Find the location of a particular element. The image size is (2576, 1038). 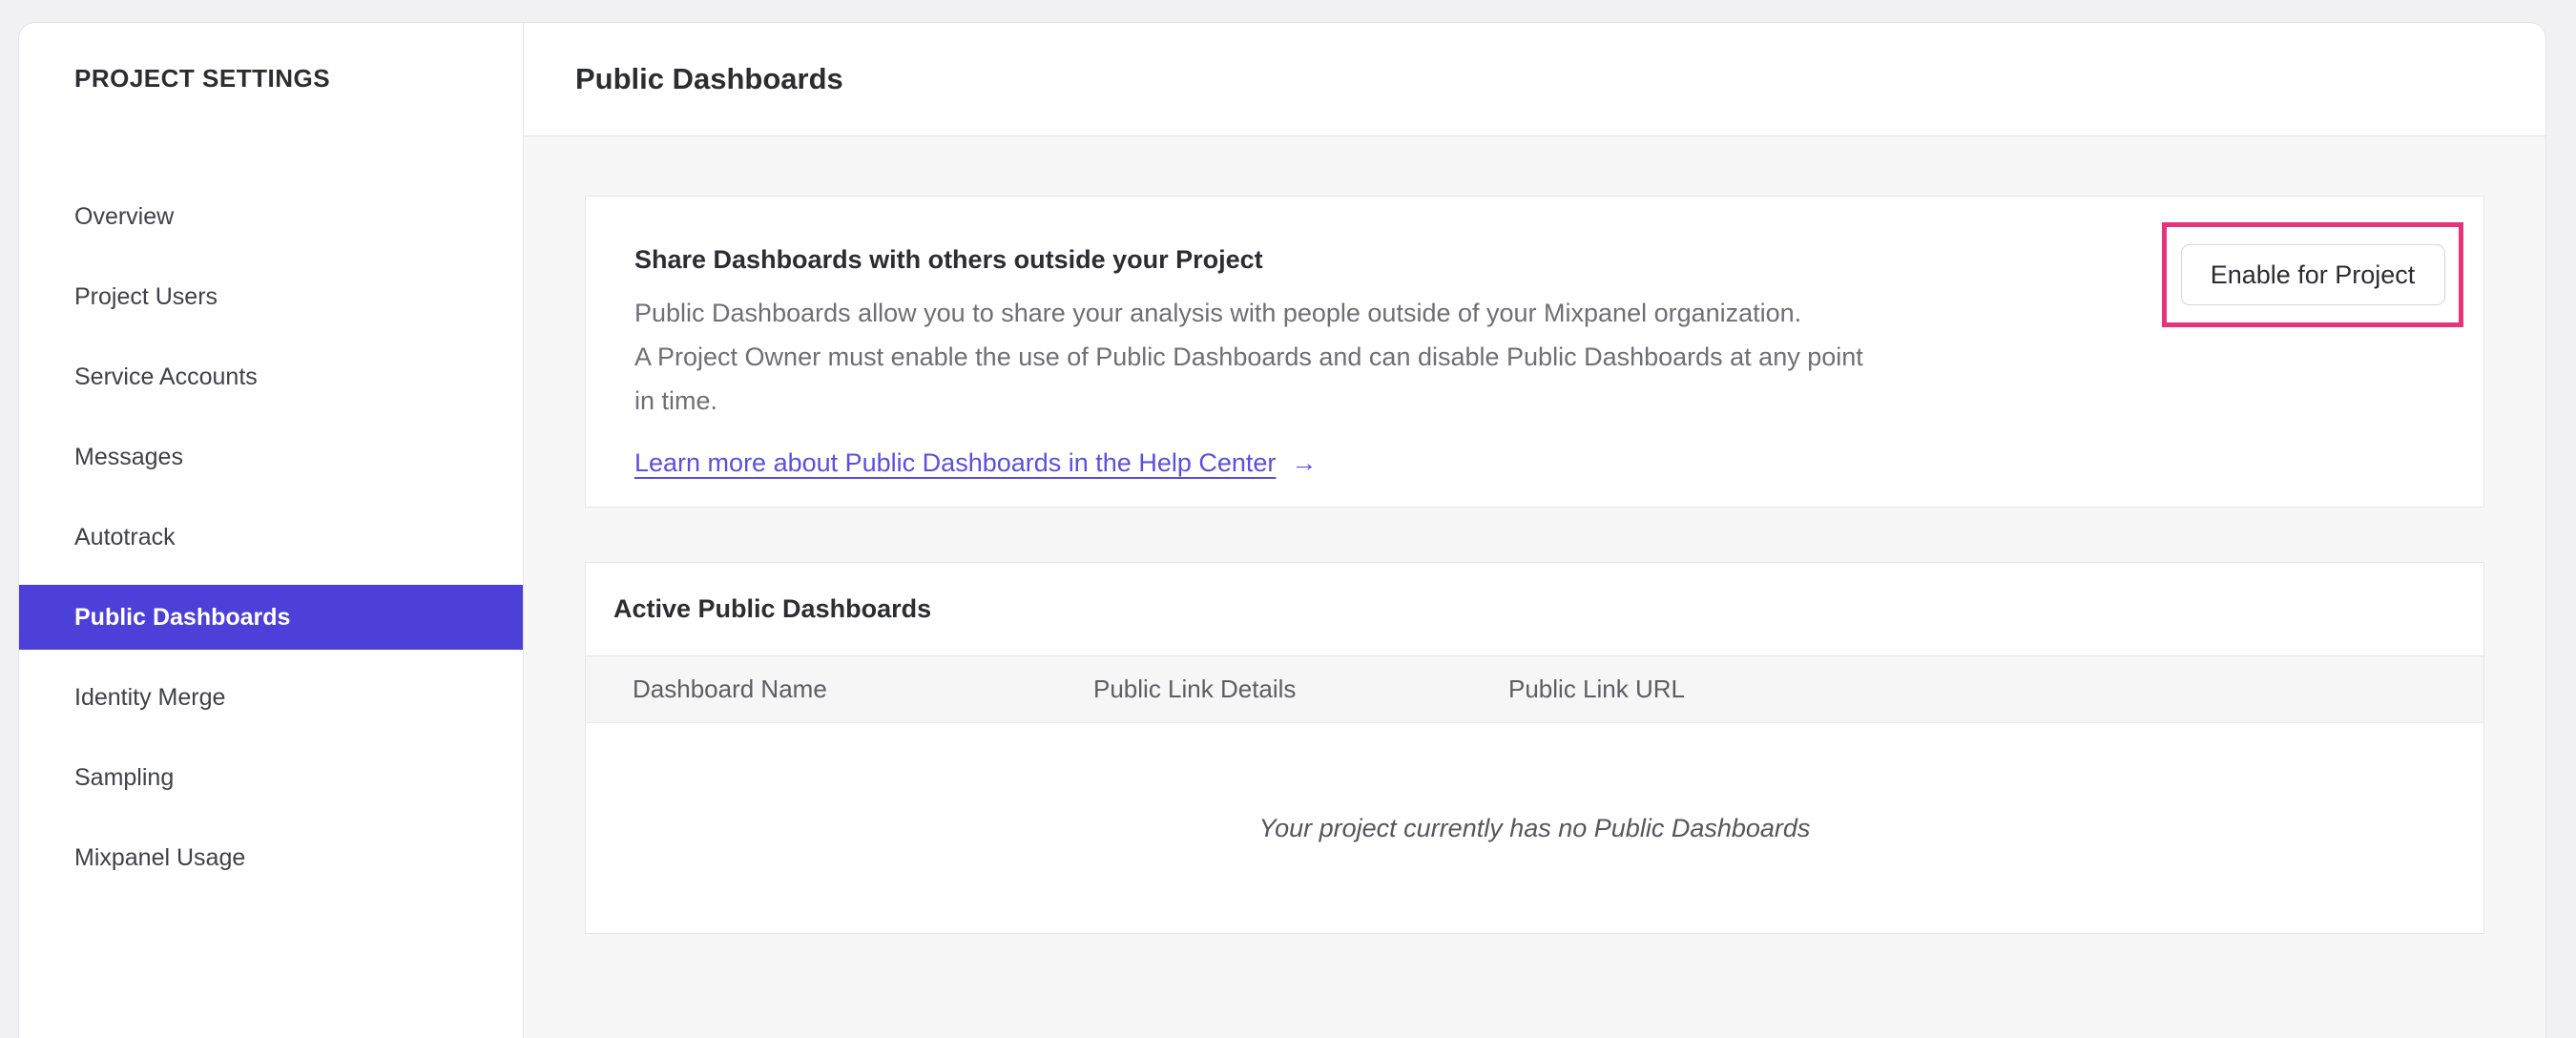

column-header-public-link-url: Public Link URL is located at coordinates (1596, 689).